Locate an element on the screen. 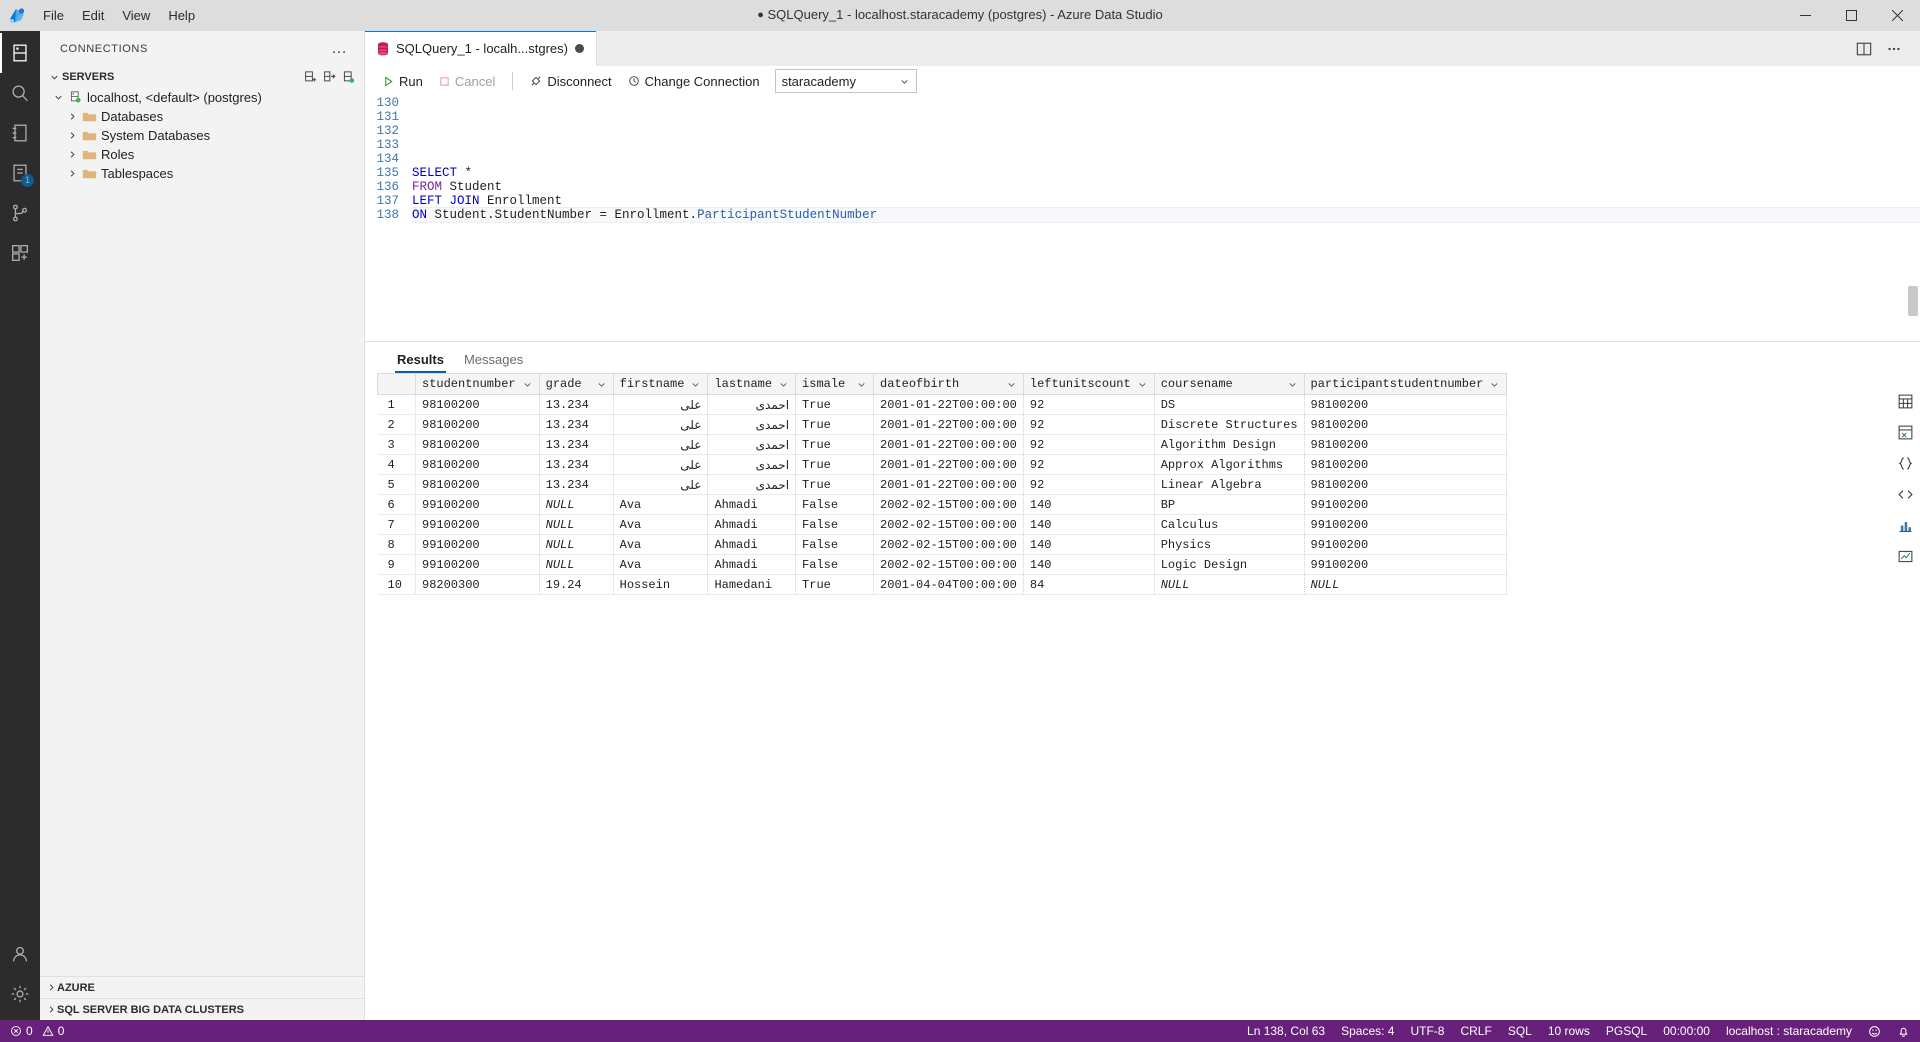 Image resolution: width=1920 pixels, height=1042 pixels. run-button: Run is located at coordinates (403, 81).